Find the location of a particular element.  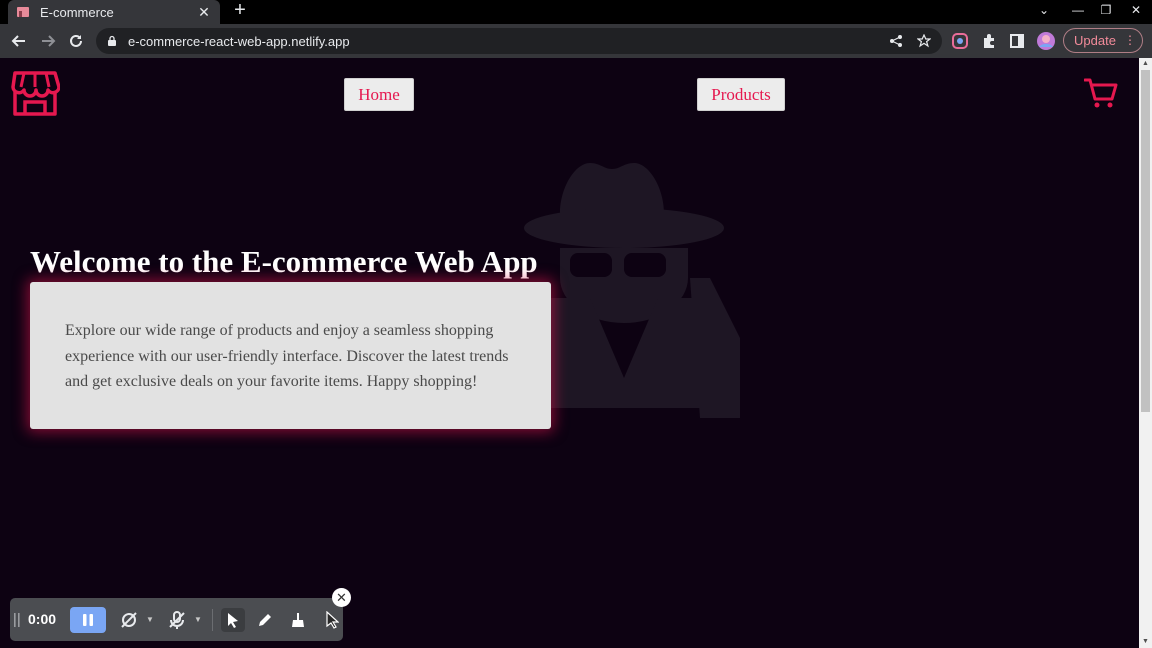

tab-search-icon: ⌄ is located at coordinates (1044, 10).